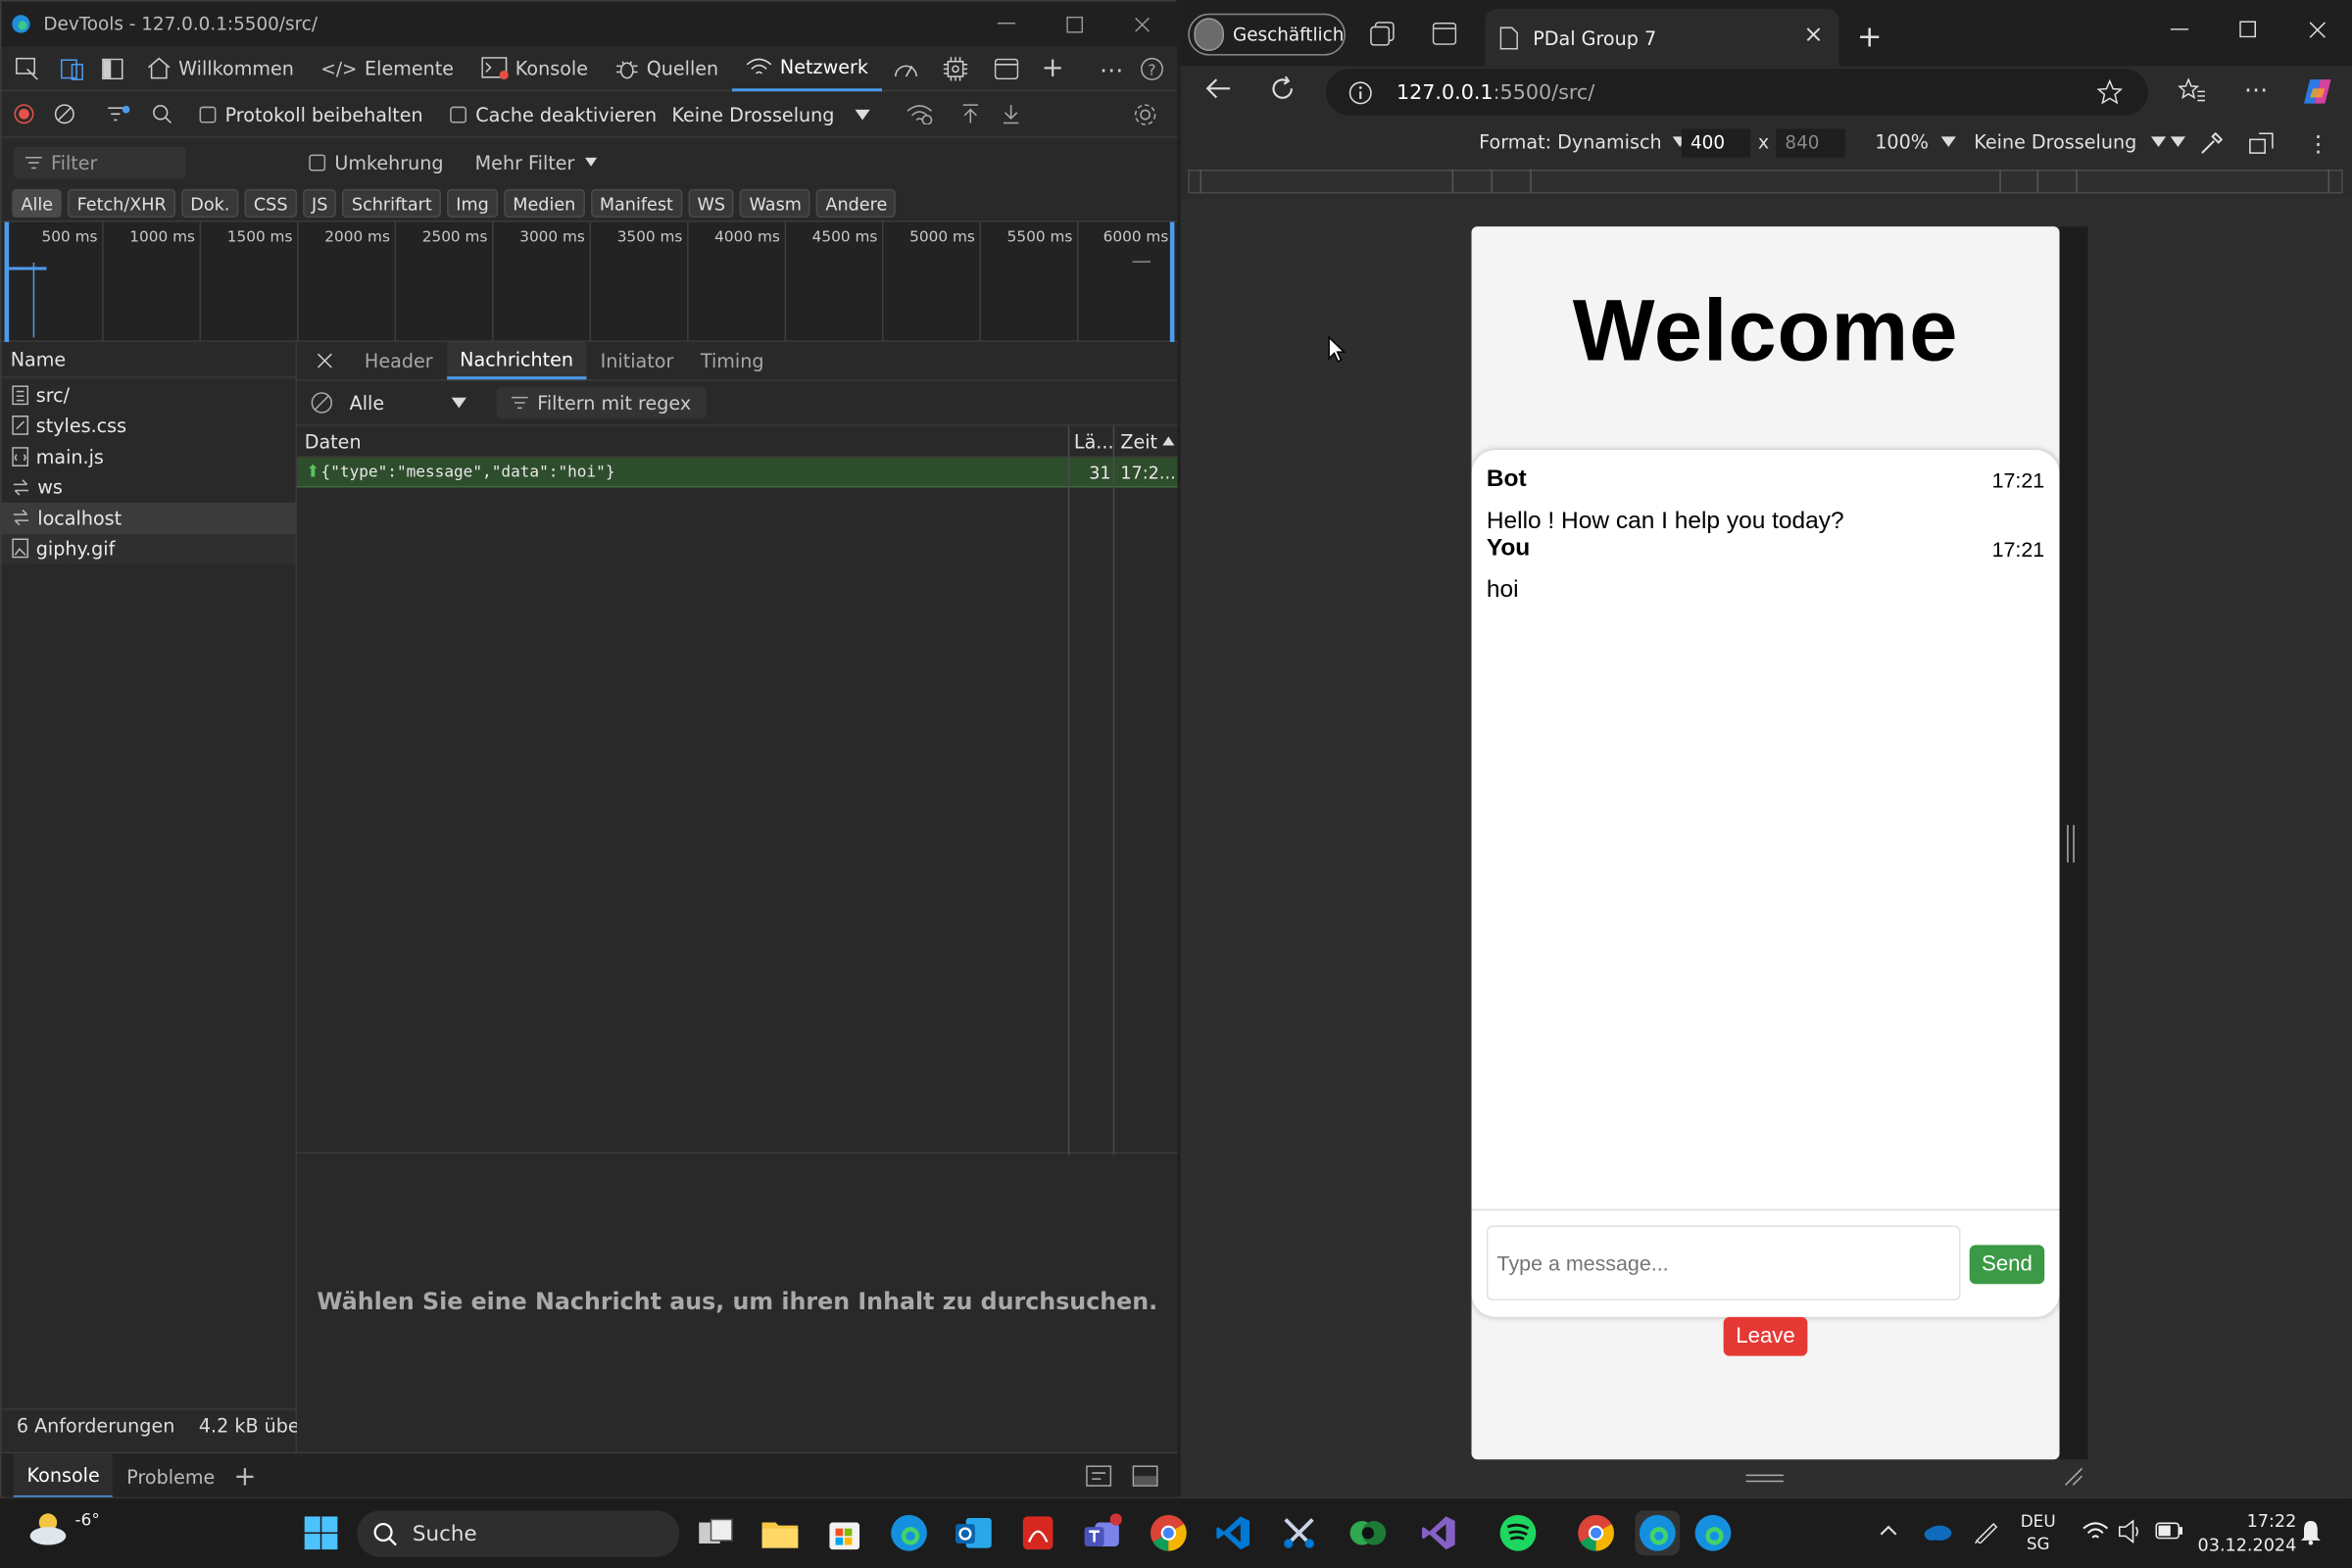 The height and width of the screenshot is (1568, 2352). Describe the element at coordinates (458, 113) in the screenshot. I see `disable-cache-checkbox` at that location.